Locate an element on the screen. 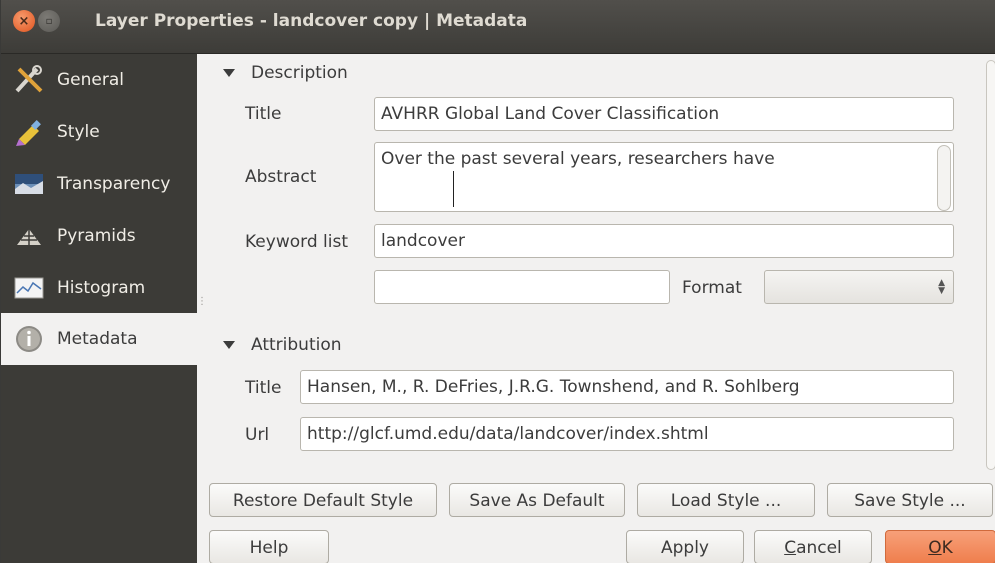  sidebar-item-transparency: Transparency is located at coordinates (99, 184).